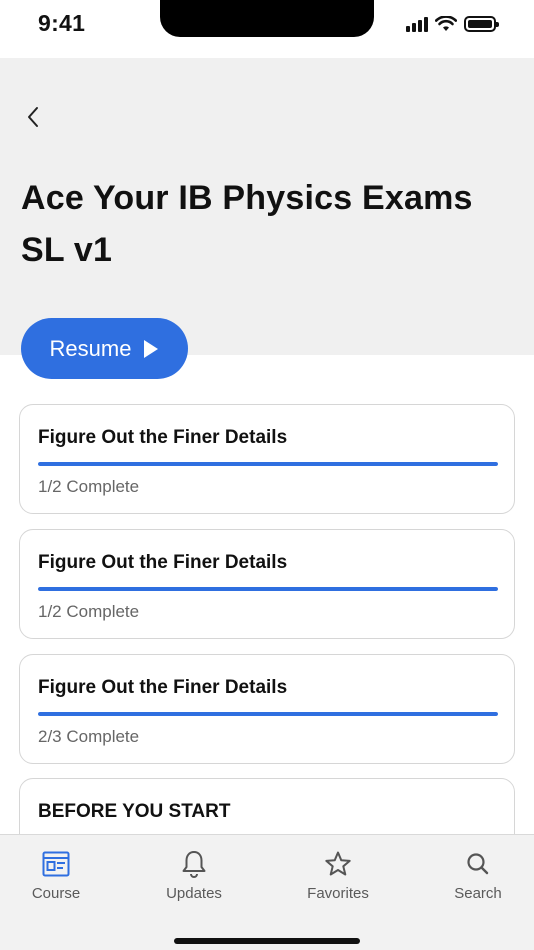  I want to click on course-icon, so click(56, 864).